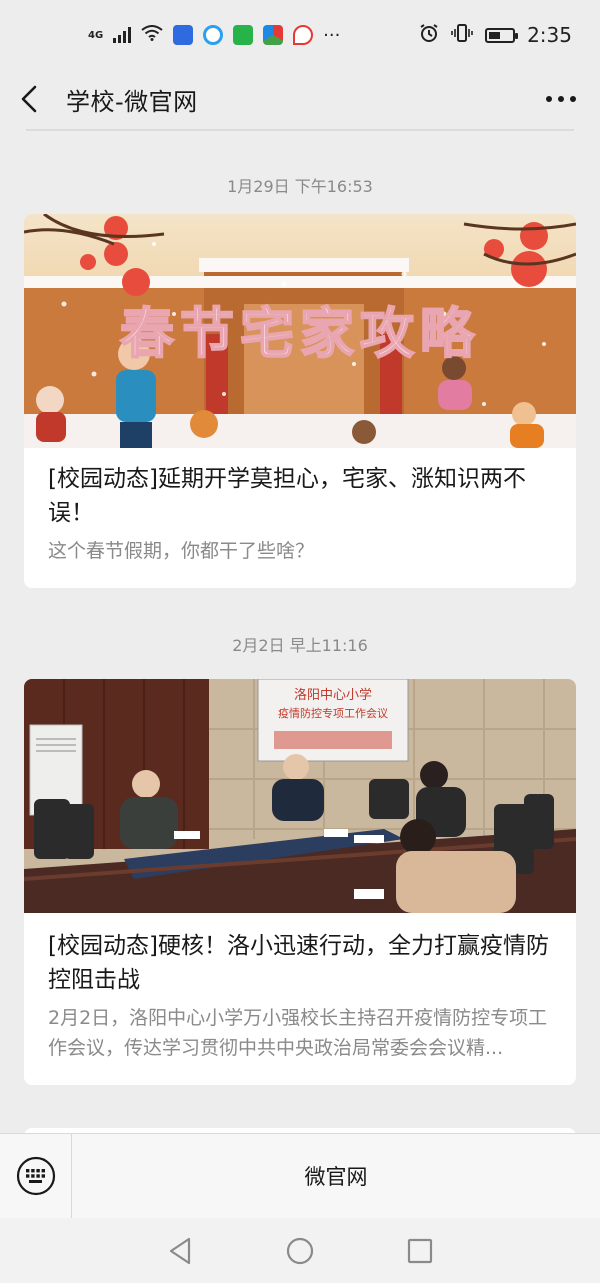 Image resolution: width=600 pixels, height=1283 pixels. What do you see at coordinates (336, 1176) in the screenshot?
I see `menu-item-micro-site: 微官网` at bounding box center [336, 1176].